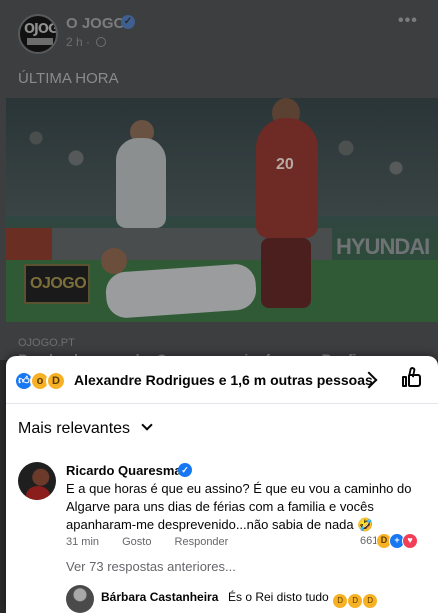 The width and height of the screenshot is (438, 613). What do you see at coordinates (124, 470) in the screenshot?
I see `comment-author: Ricardo Quaresma` at bounding box center [124, 470].